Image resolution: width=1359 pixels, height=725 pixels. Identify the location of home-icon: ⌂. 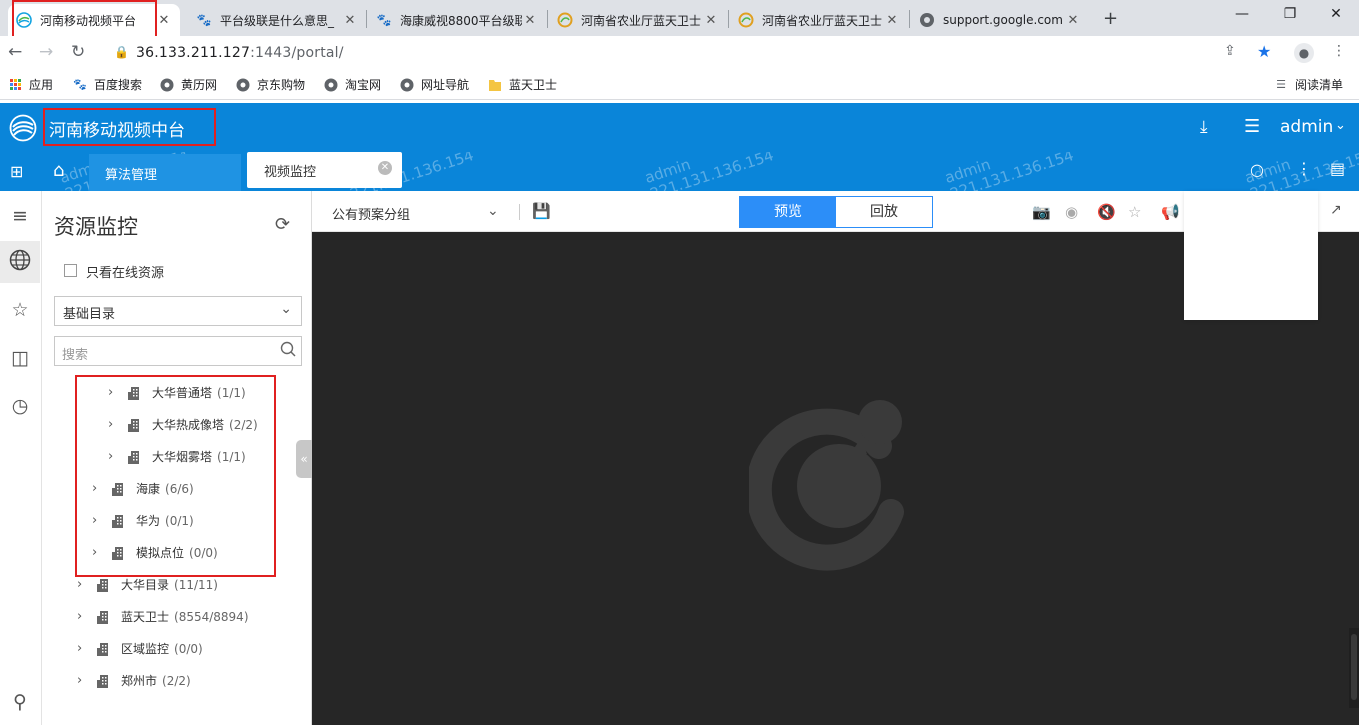
(58, 170).